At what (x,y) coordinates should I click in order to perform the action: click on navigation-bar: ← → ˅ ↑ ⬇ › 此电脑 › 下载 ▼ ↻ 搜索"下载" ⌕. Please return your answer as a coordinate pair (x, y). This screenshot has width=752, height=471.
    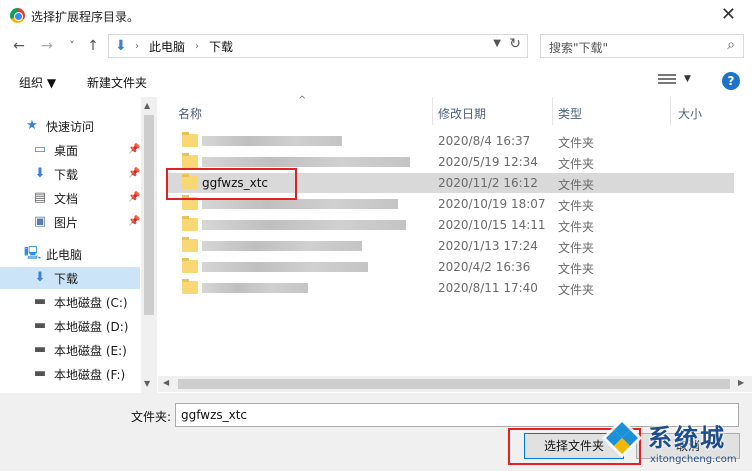
    Looking at the image, I should click on (376, 47).